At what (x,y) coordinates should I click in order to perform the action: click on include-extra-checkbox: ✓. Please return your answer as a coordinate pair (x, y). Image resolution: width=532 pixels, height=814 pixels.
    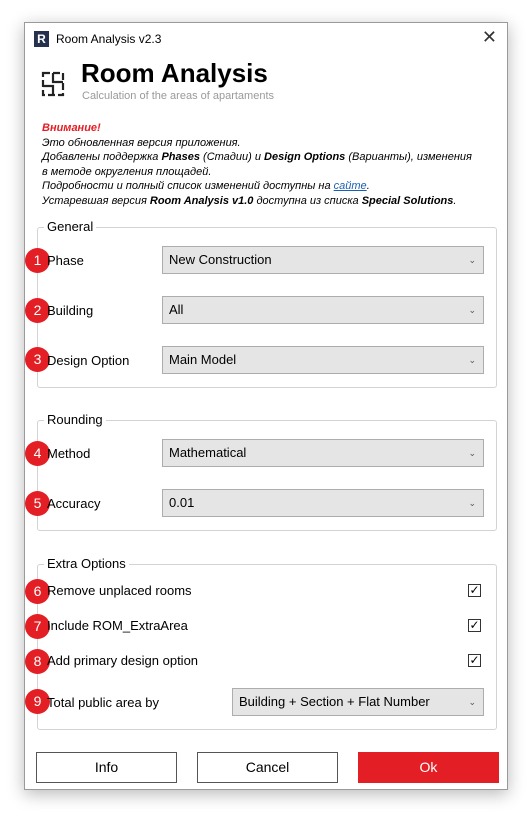
    Looking at the image, I should click on (474, 625).